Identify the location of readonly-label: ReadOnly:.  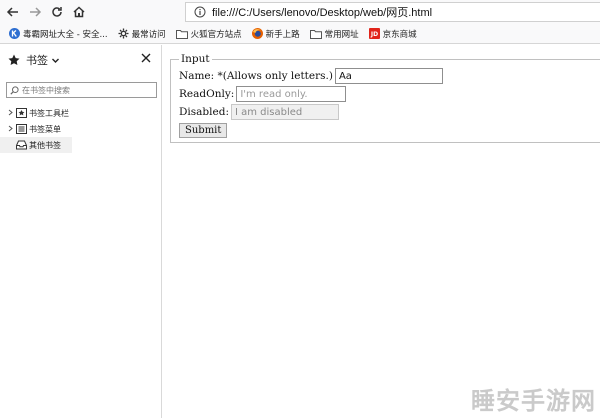
(207, 94).